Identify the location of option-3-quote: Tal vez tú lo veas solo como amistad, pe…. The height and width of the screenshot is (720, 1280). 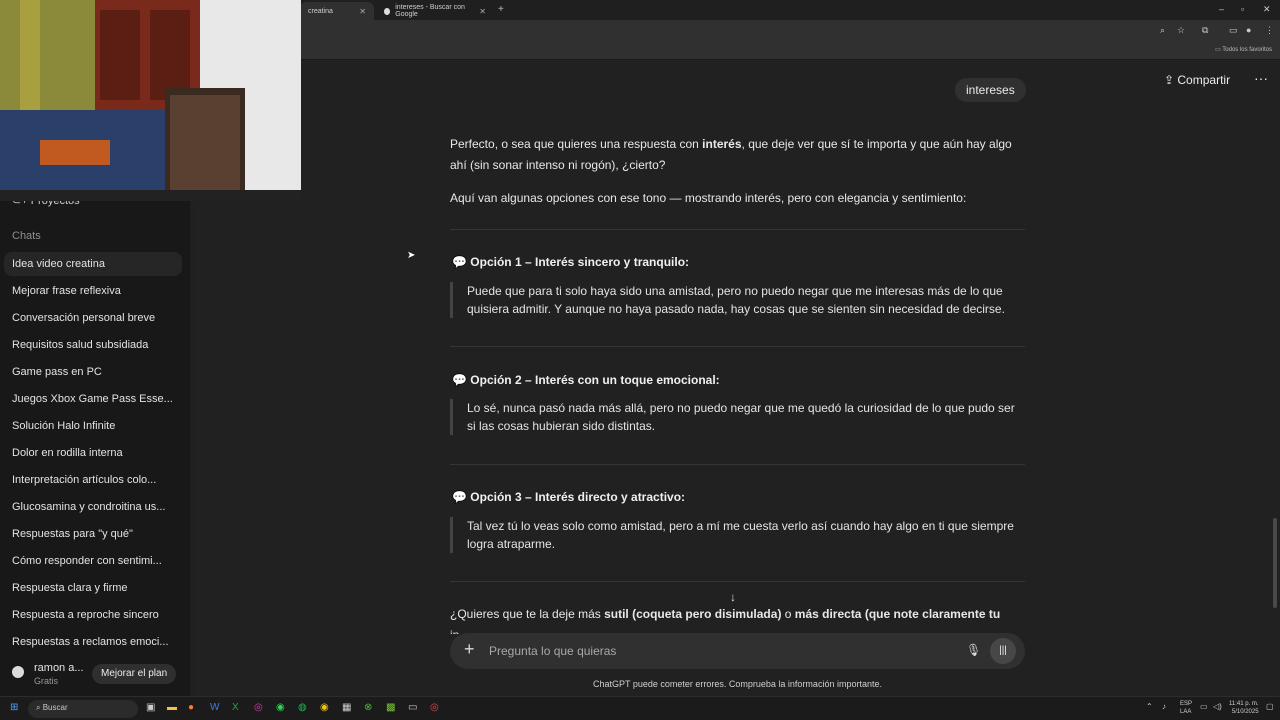
(735, 535).